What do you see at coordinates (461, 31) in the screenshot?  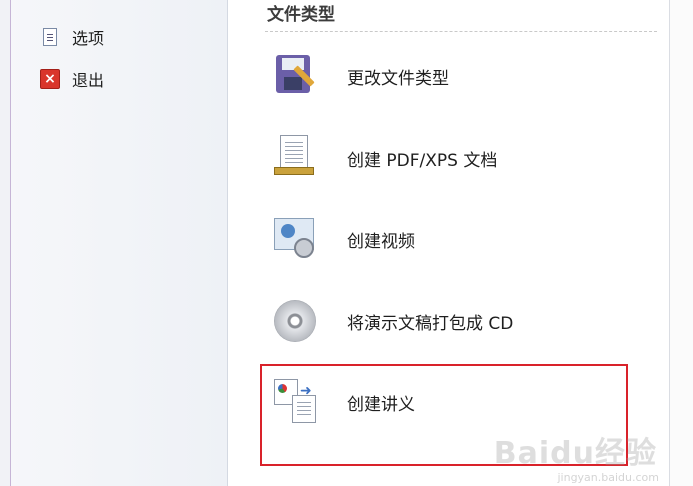 I see `section-divider` at bounding box center [461, 31].